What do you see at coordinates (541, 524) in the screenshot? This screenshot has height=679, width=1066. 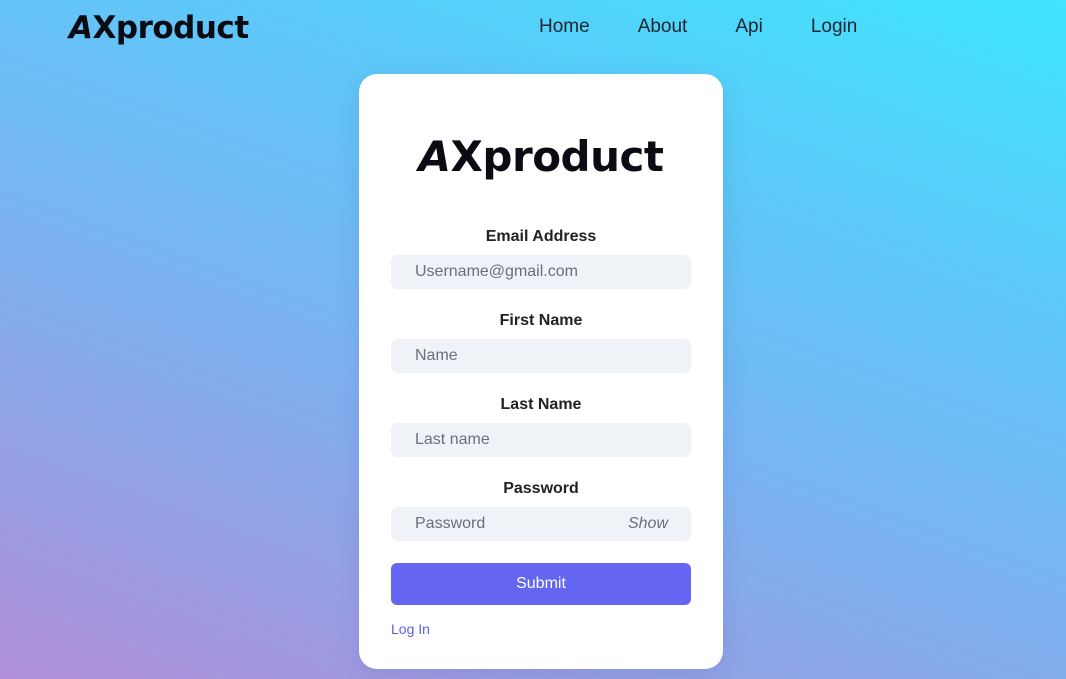 I see `password-input-wrap: Show` at bounding box center [541, 524].